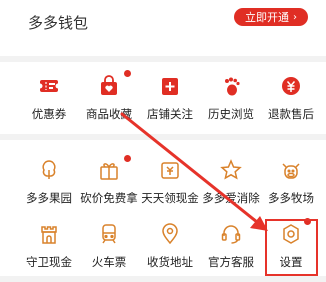 Image resolution: width=326 pixels, height=282 pixels. What do you see at coordinates (109, 186) in the screenshot?
I see `bargain-item: 砍价免费拿` at bounding box center [109, 186].